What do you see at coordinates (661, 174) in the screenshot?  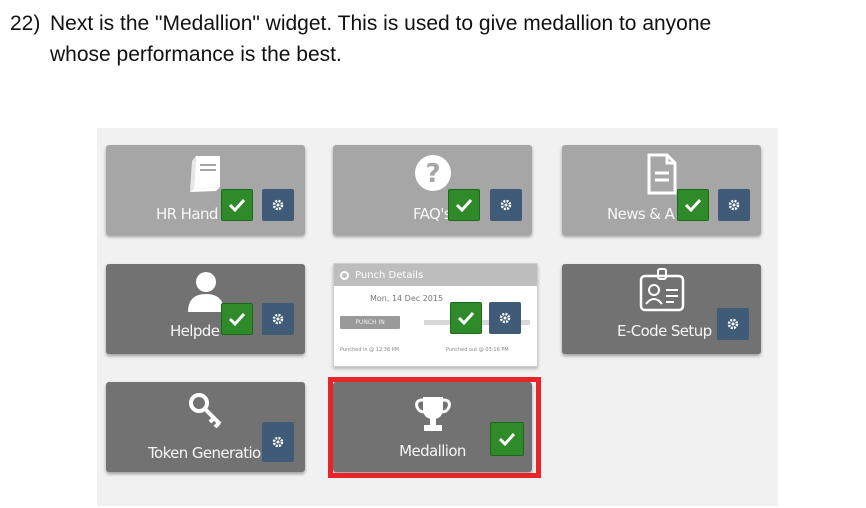 I see `document-icon` at bounding box center [661, 174].